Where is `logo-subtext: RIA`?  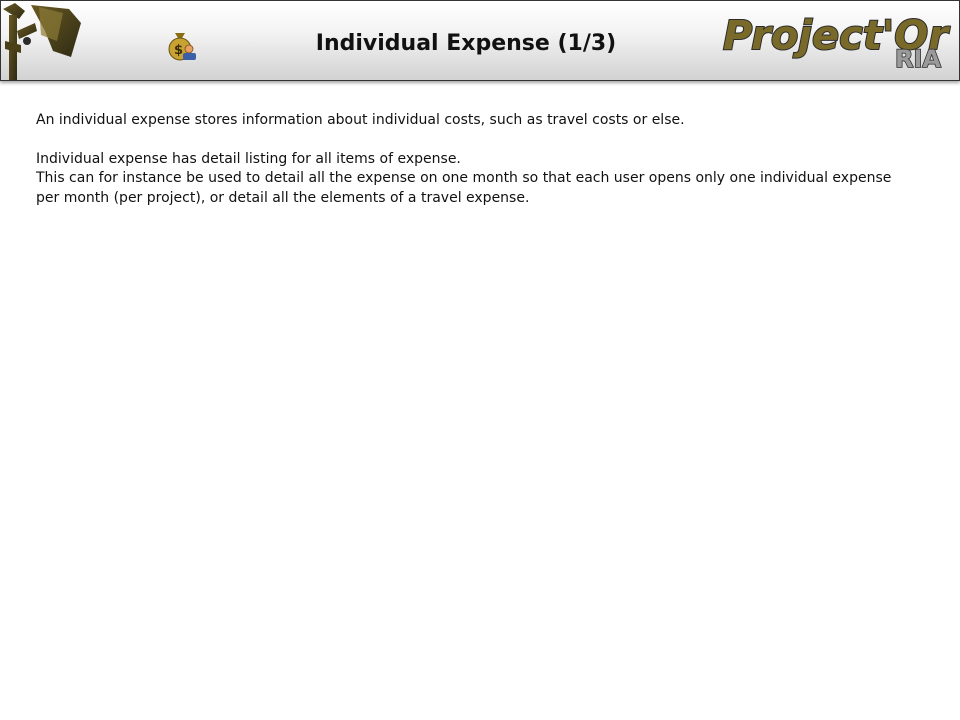 logo-subtext: RIA is located at coordinates (918, 59).